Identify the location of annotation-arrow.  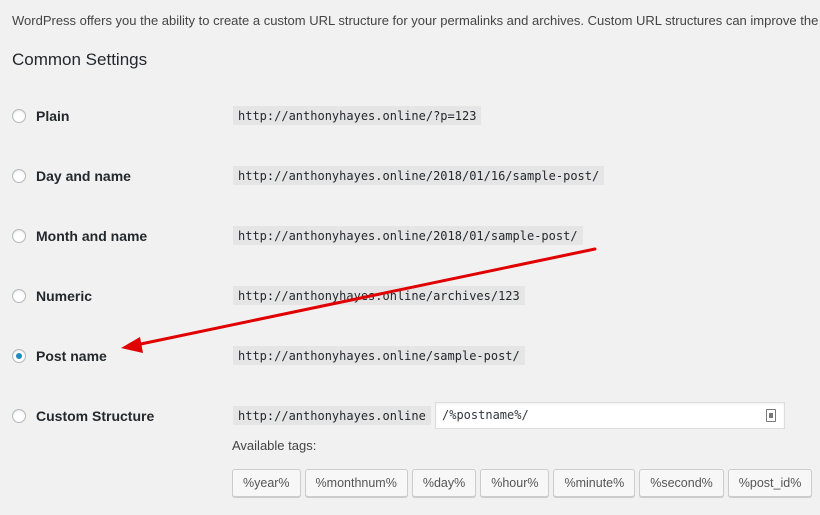
(359, 300).